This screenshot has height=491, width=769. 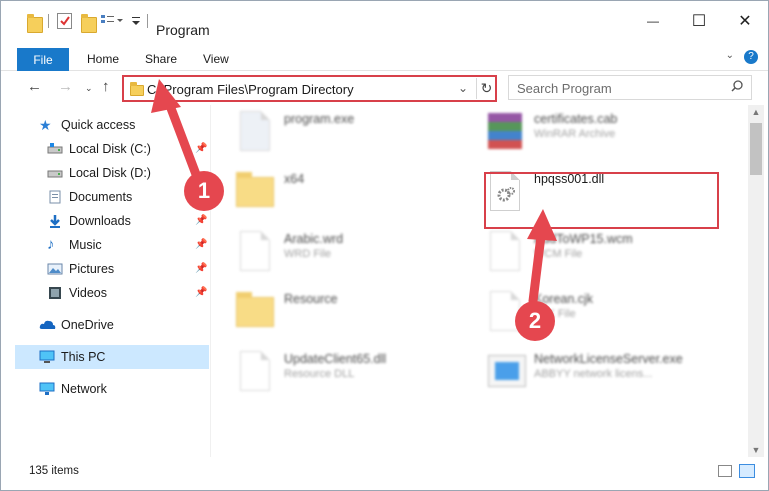 What do you see at coordinates (725, 471) in the screenshot?
I see `details-view-icon` at bounding box center [725, 471].